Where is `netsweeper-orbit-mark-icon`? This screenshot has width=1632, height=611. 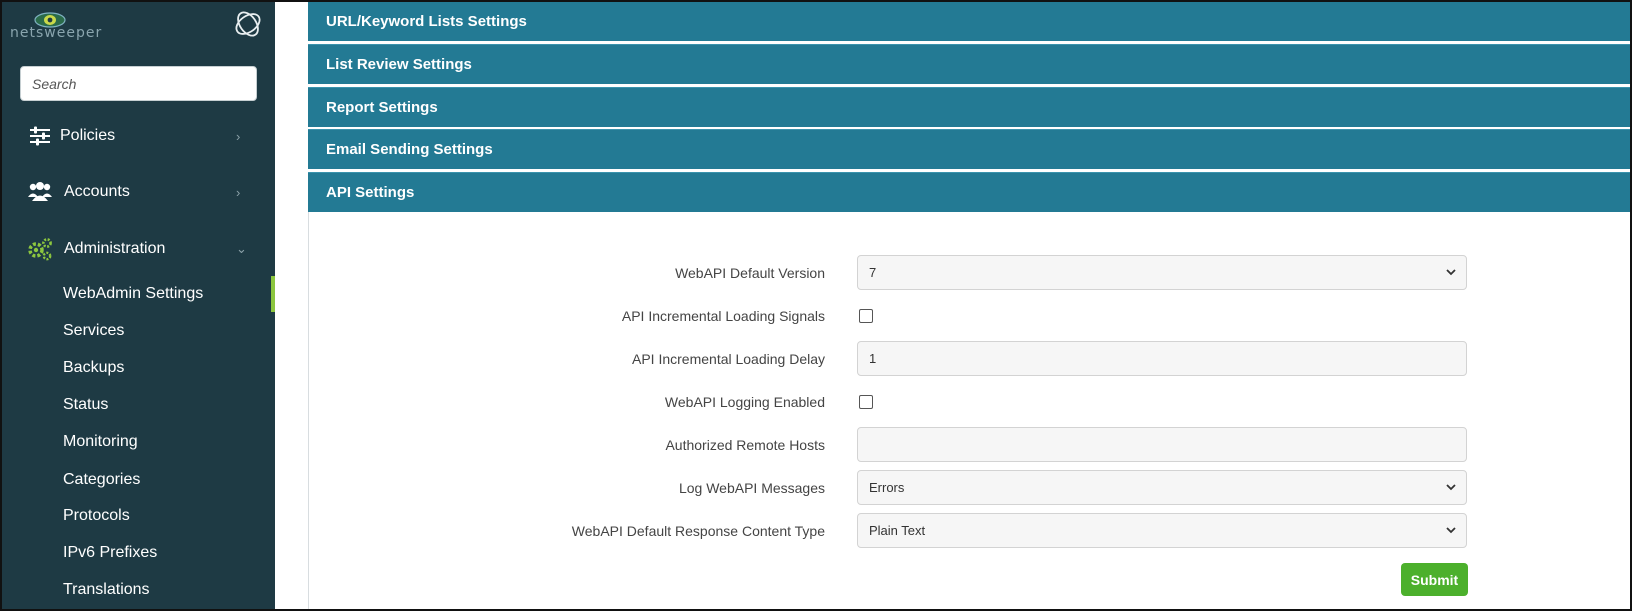 netsweeper-orbit-mark-icon is located at coordinates (248, 24).